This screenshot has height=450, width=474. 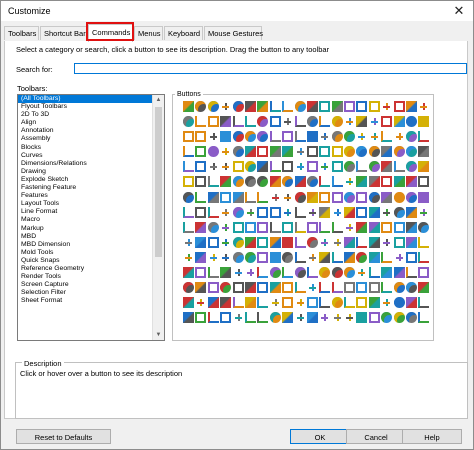 What do you see at coordinates (91, 156) in the screenshot?
I see `toolbar-list-item: Curves` at bounding box center [91, 156].